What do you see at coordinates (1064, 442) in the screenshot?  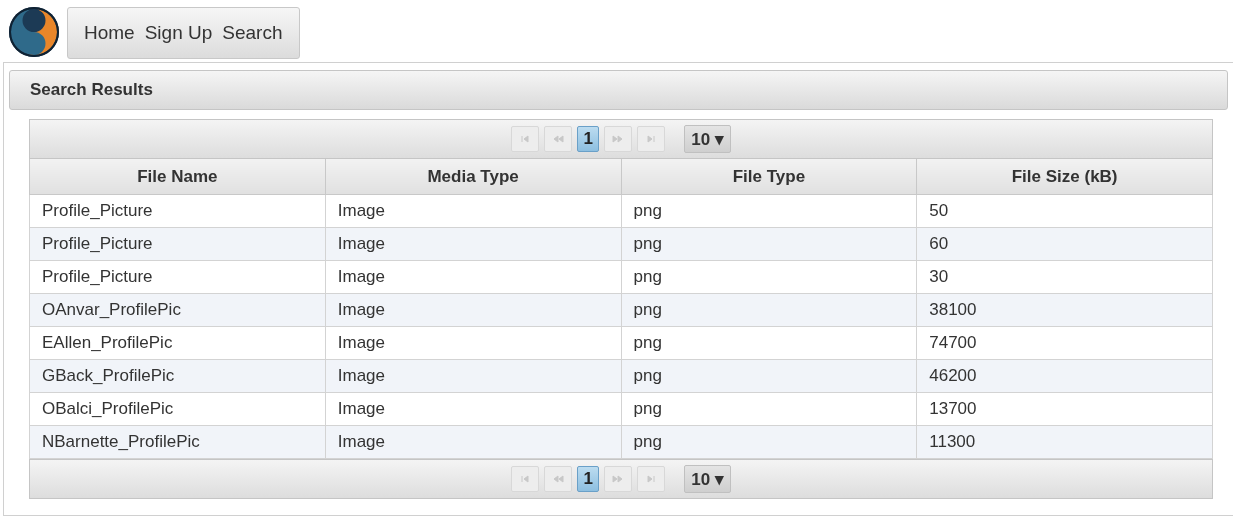 I see `table-cell: 11300` at bounding box center [1064, 442].